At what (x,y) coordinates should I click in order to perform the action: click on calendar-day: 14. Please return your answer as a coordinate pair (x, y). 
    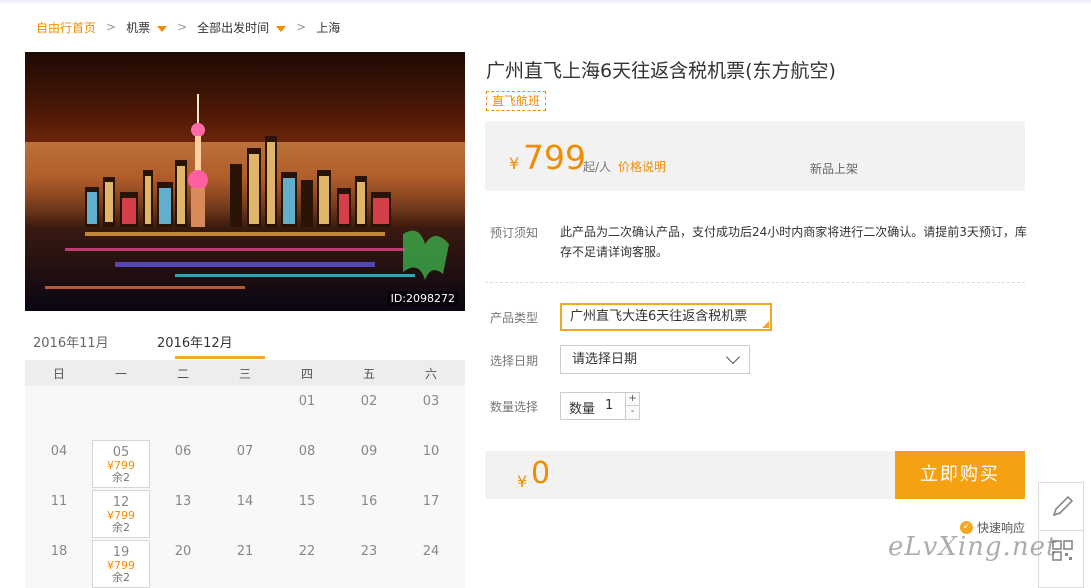
    Looking at the image, I should click on (245, 514).